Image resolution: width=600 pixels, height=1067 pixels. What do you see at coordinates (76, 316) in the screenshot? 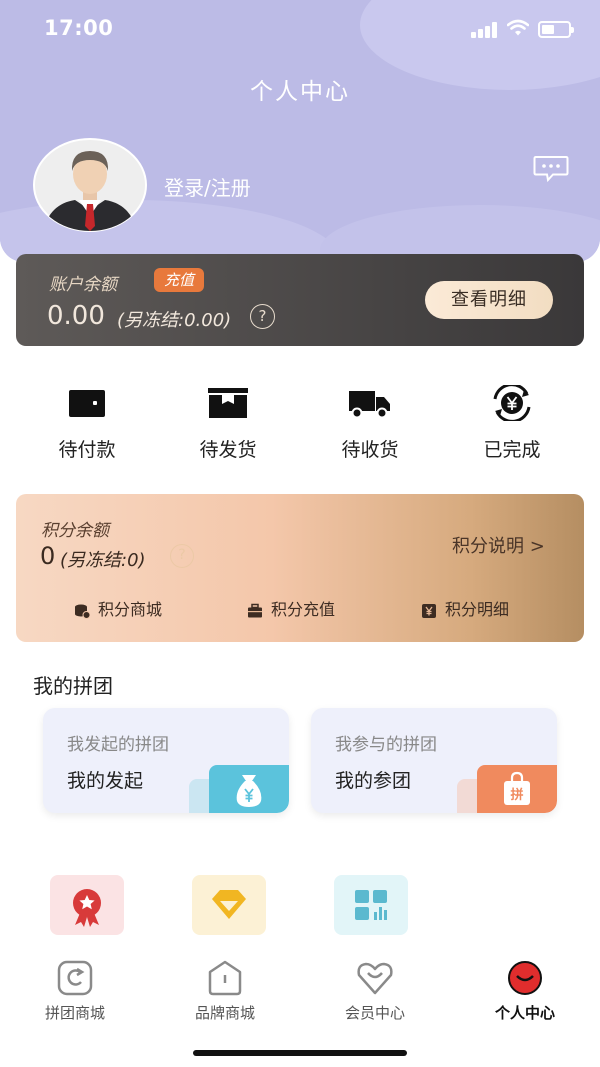
I see `balance-value: 0.00` at bounding box center [76, 316].